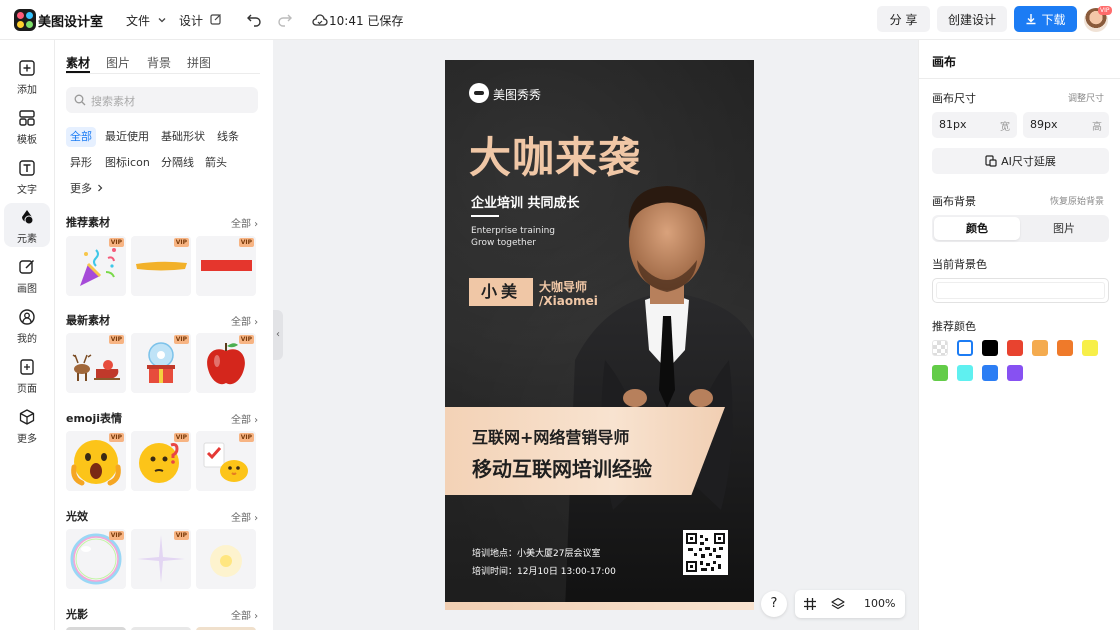 Image resolution: width=1120 pixels, height=630 pixels. I want to click on poster-subtitle: 企业培训 共同成长, so click(525, 201).